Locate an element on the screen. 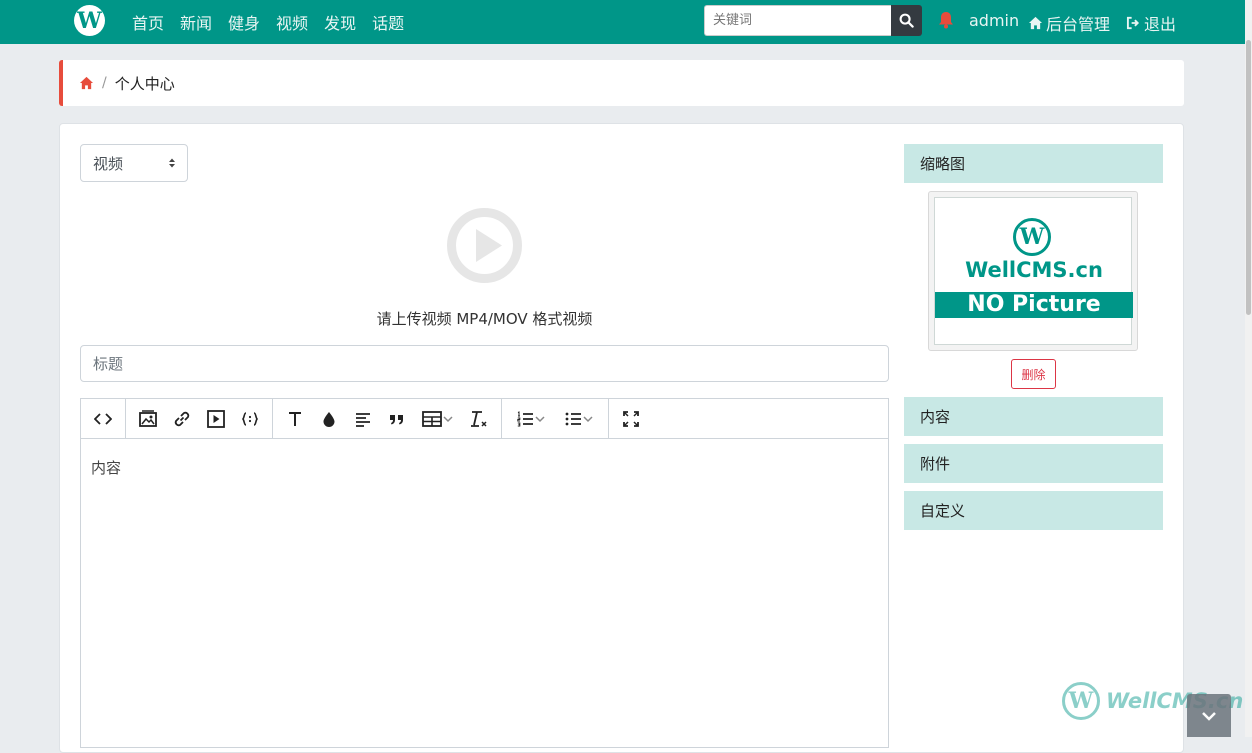  thumbnail-image: W WellCMS.cn NO Picture is located at coordinates (1033, 271).